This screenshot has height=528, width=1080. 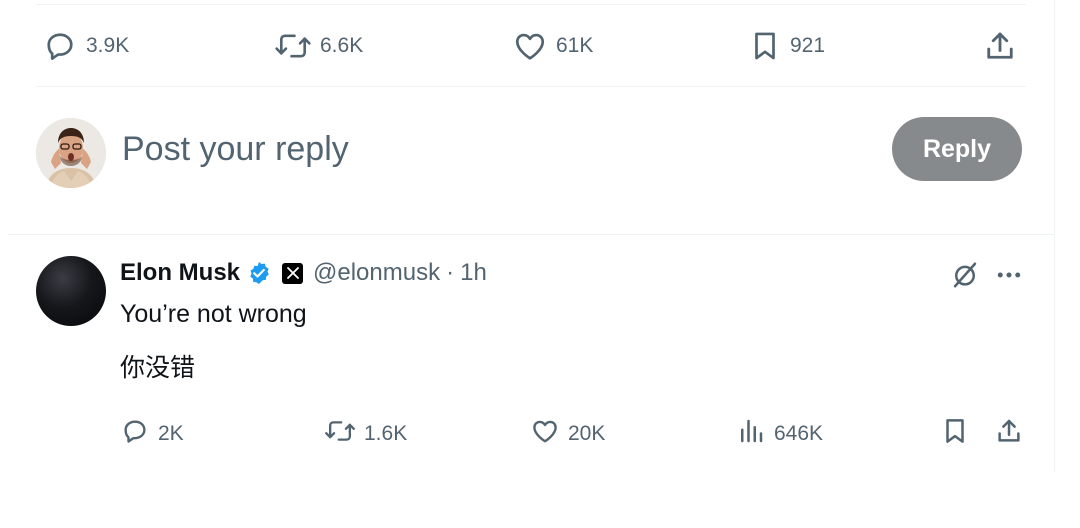 What do you see at coordinates (751, 434) in the screenshot?
I see `views-icon` at bounding box center [751, 434].